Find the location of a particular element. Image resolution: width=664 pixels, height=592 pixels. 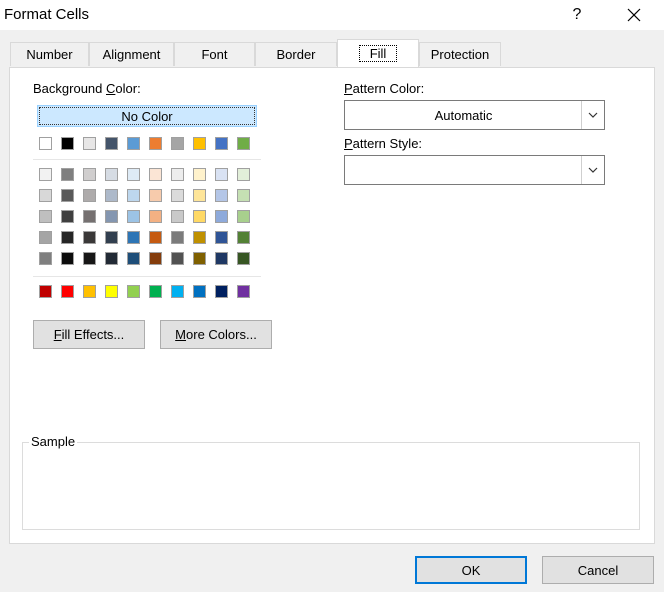

window-title: Format Cells is located at coordinates (47, 14).